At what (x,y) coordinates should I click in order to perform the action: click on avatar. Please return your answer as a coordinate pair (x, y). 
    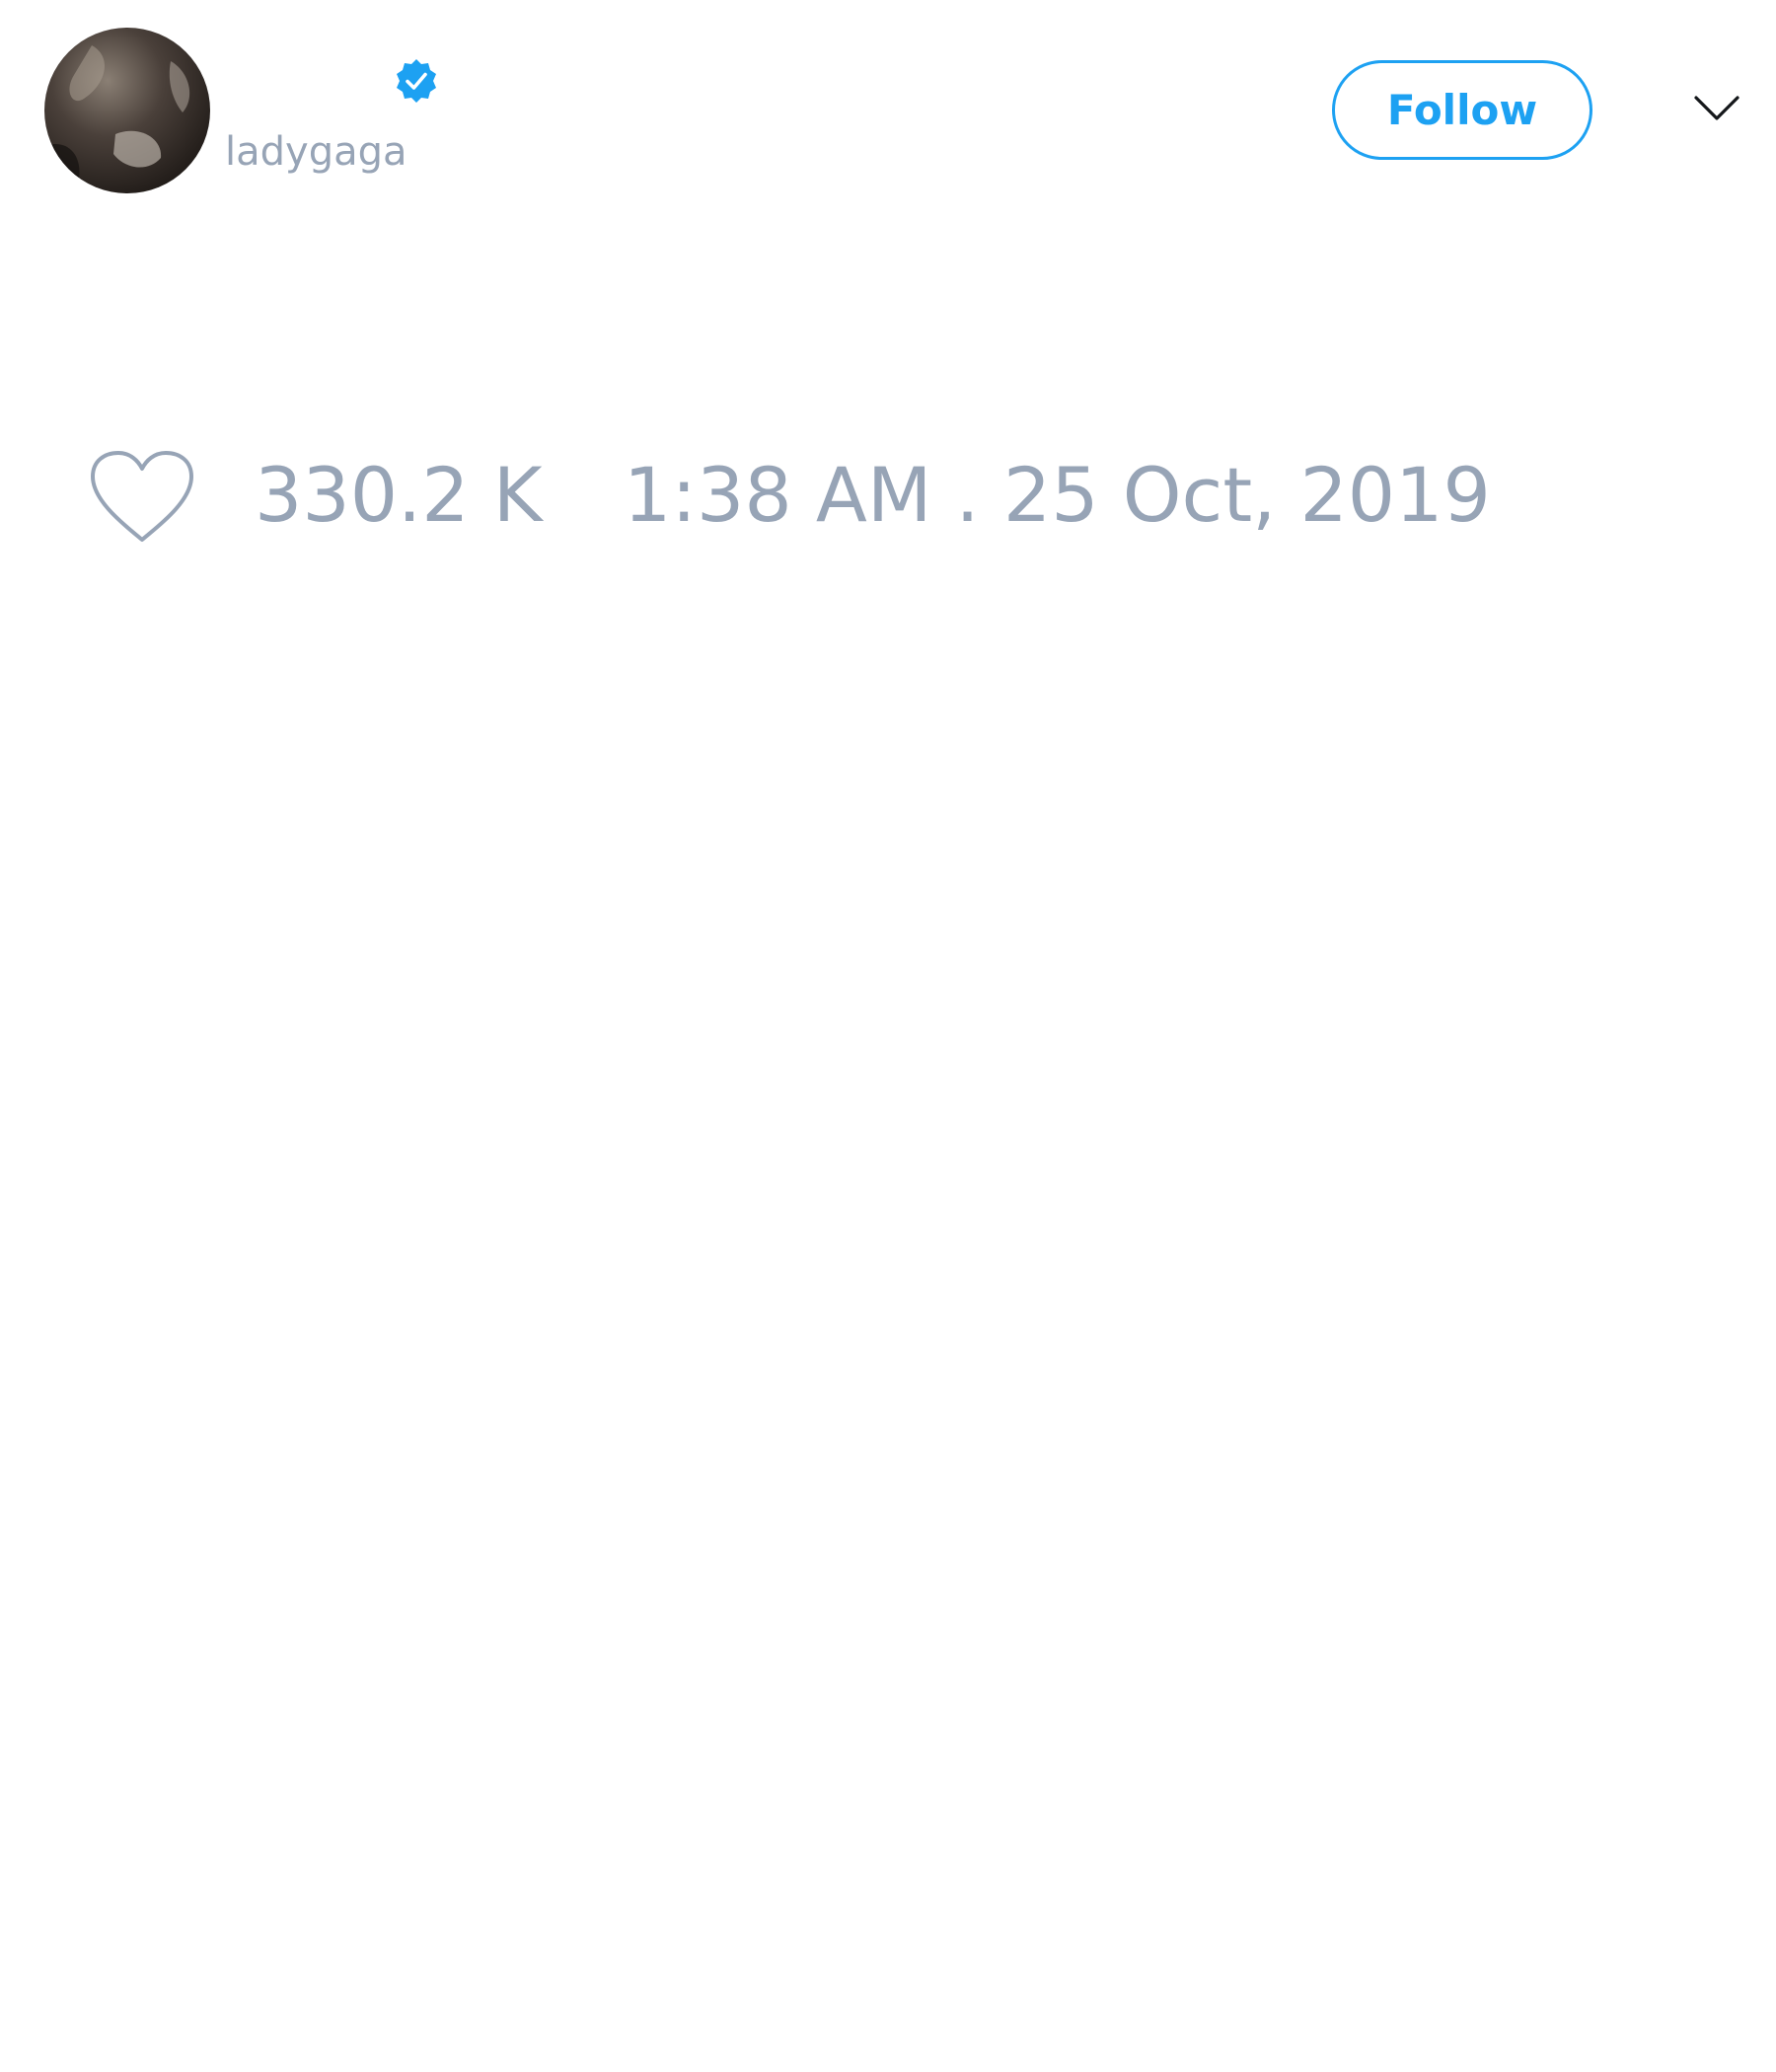
    Looking at the image, I should click on (127, 111).